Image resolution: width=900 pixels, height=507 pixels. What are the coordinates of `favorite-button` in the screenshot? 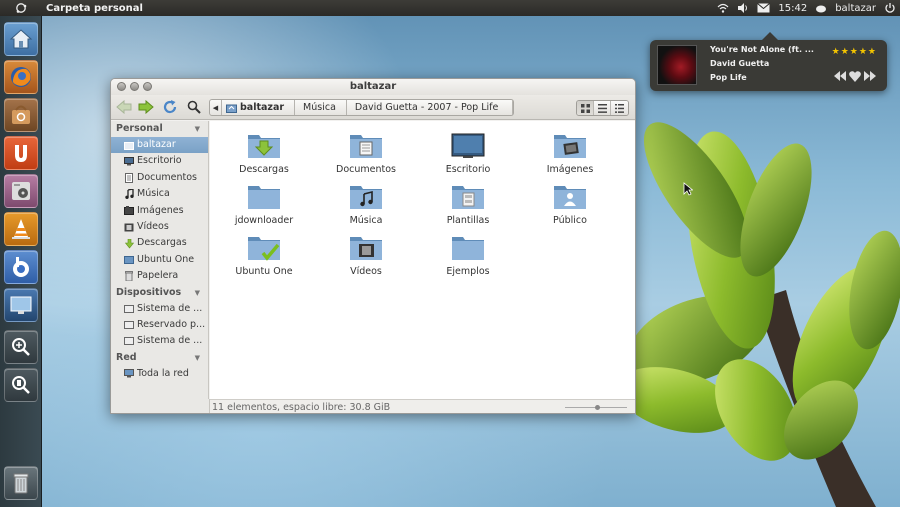 It's located at (855, 76).